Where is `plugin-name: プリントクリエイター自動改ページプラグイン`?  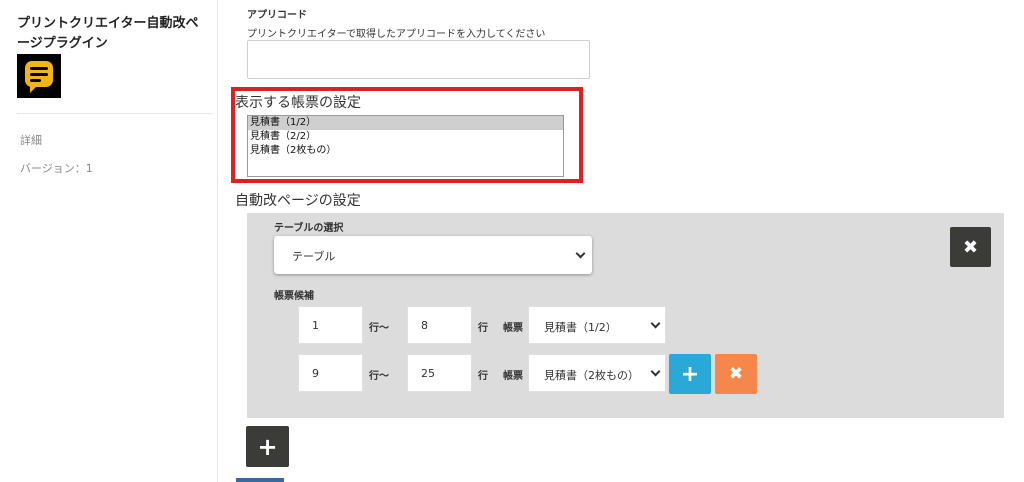 plugin-name: プリントクリエイター自動改ページプラグイン is located at coordinates (108, 33).